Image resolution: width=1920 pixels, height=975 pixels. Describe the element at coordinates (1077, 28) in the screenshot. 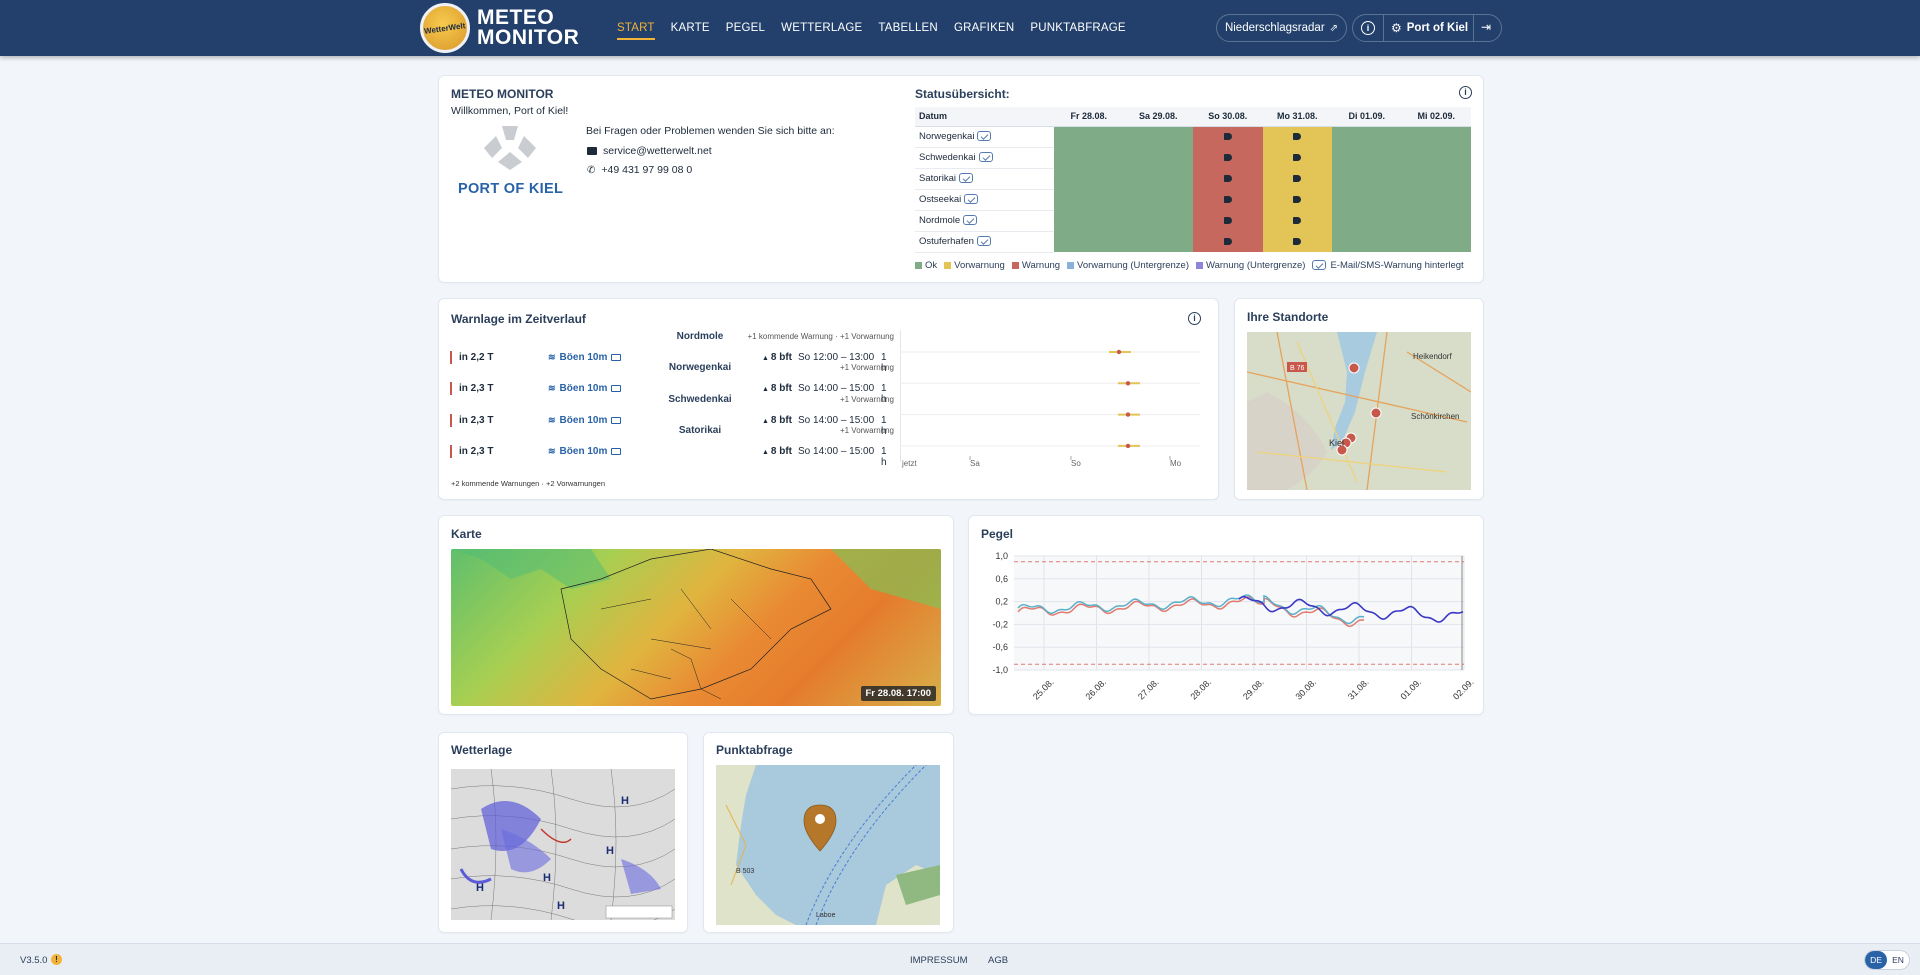

I see `nav-punktabfrage: PUNKTABFRAGE` at that location.